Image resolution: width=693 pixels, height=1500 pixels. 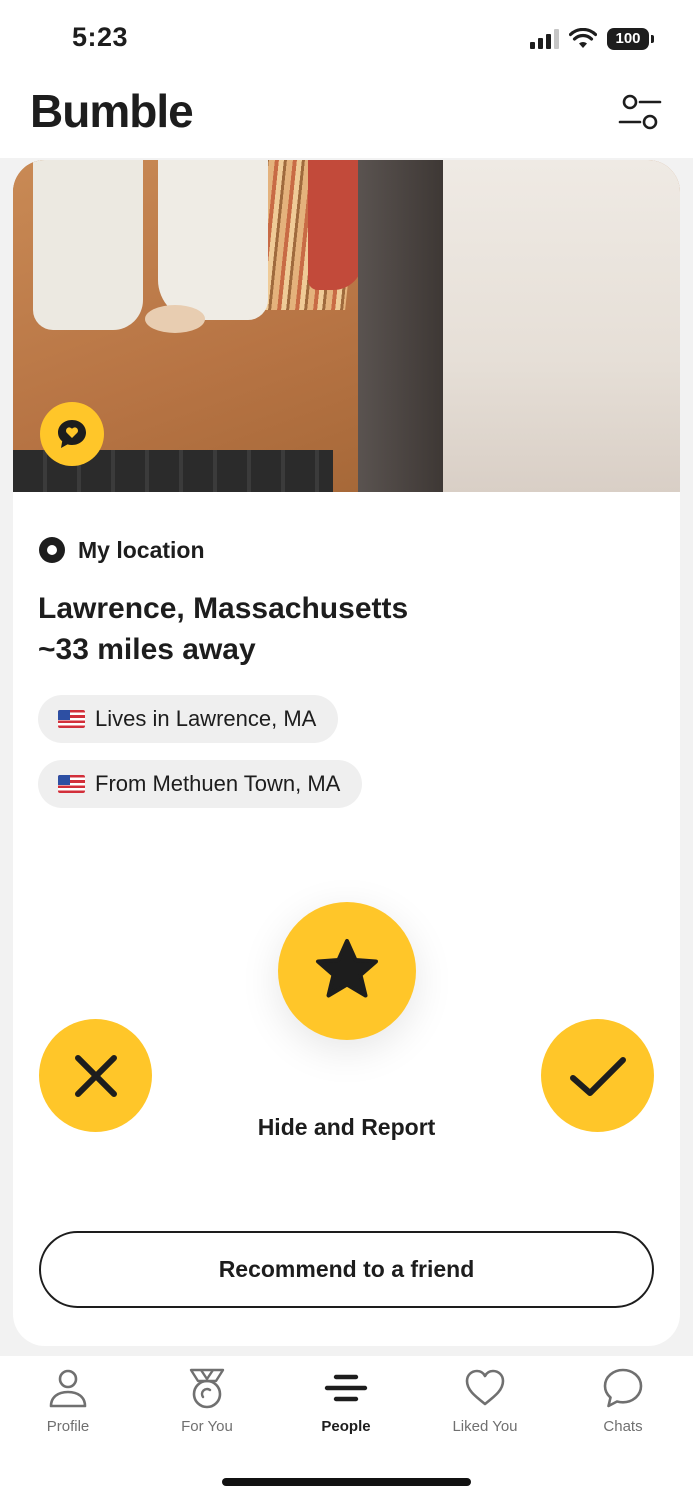 What do you see at coordinates (346, 1406) in the screenshot?
I see `tab-people: People` at bounding box center [346, 1406].